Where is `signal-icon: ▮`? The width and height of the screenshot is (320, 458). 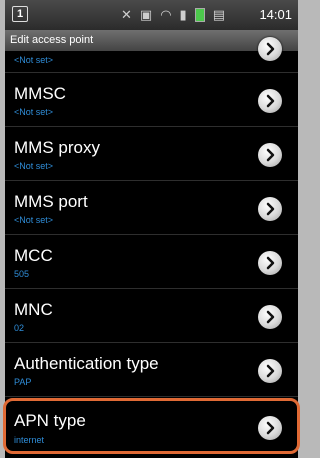
signal-icon: ▮ is located at coordinates (183, 14).